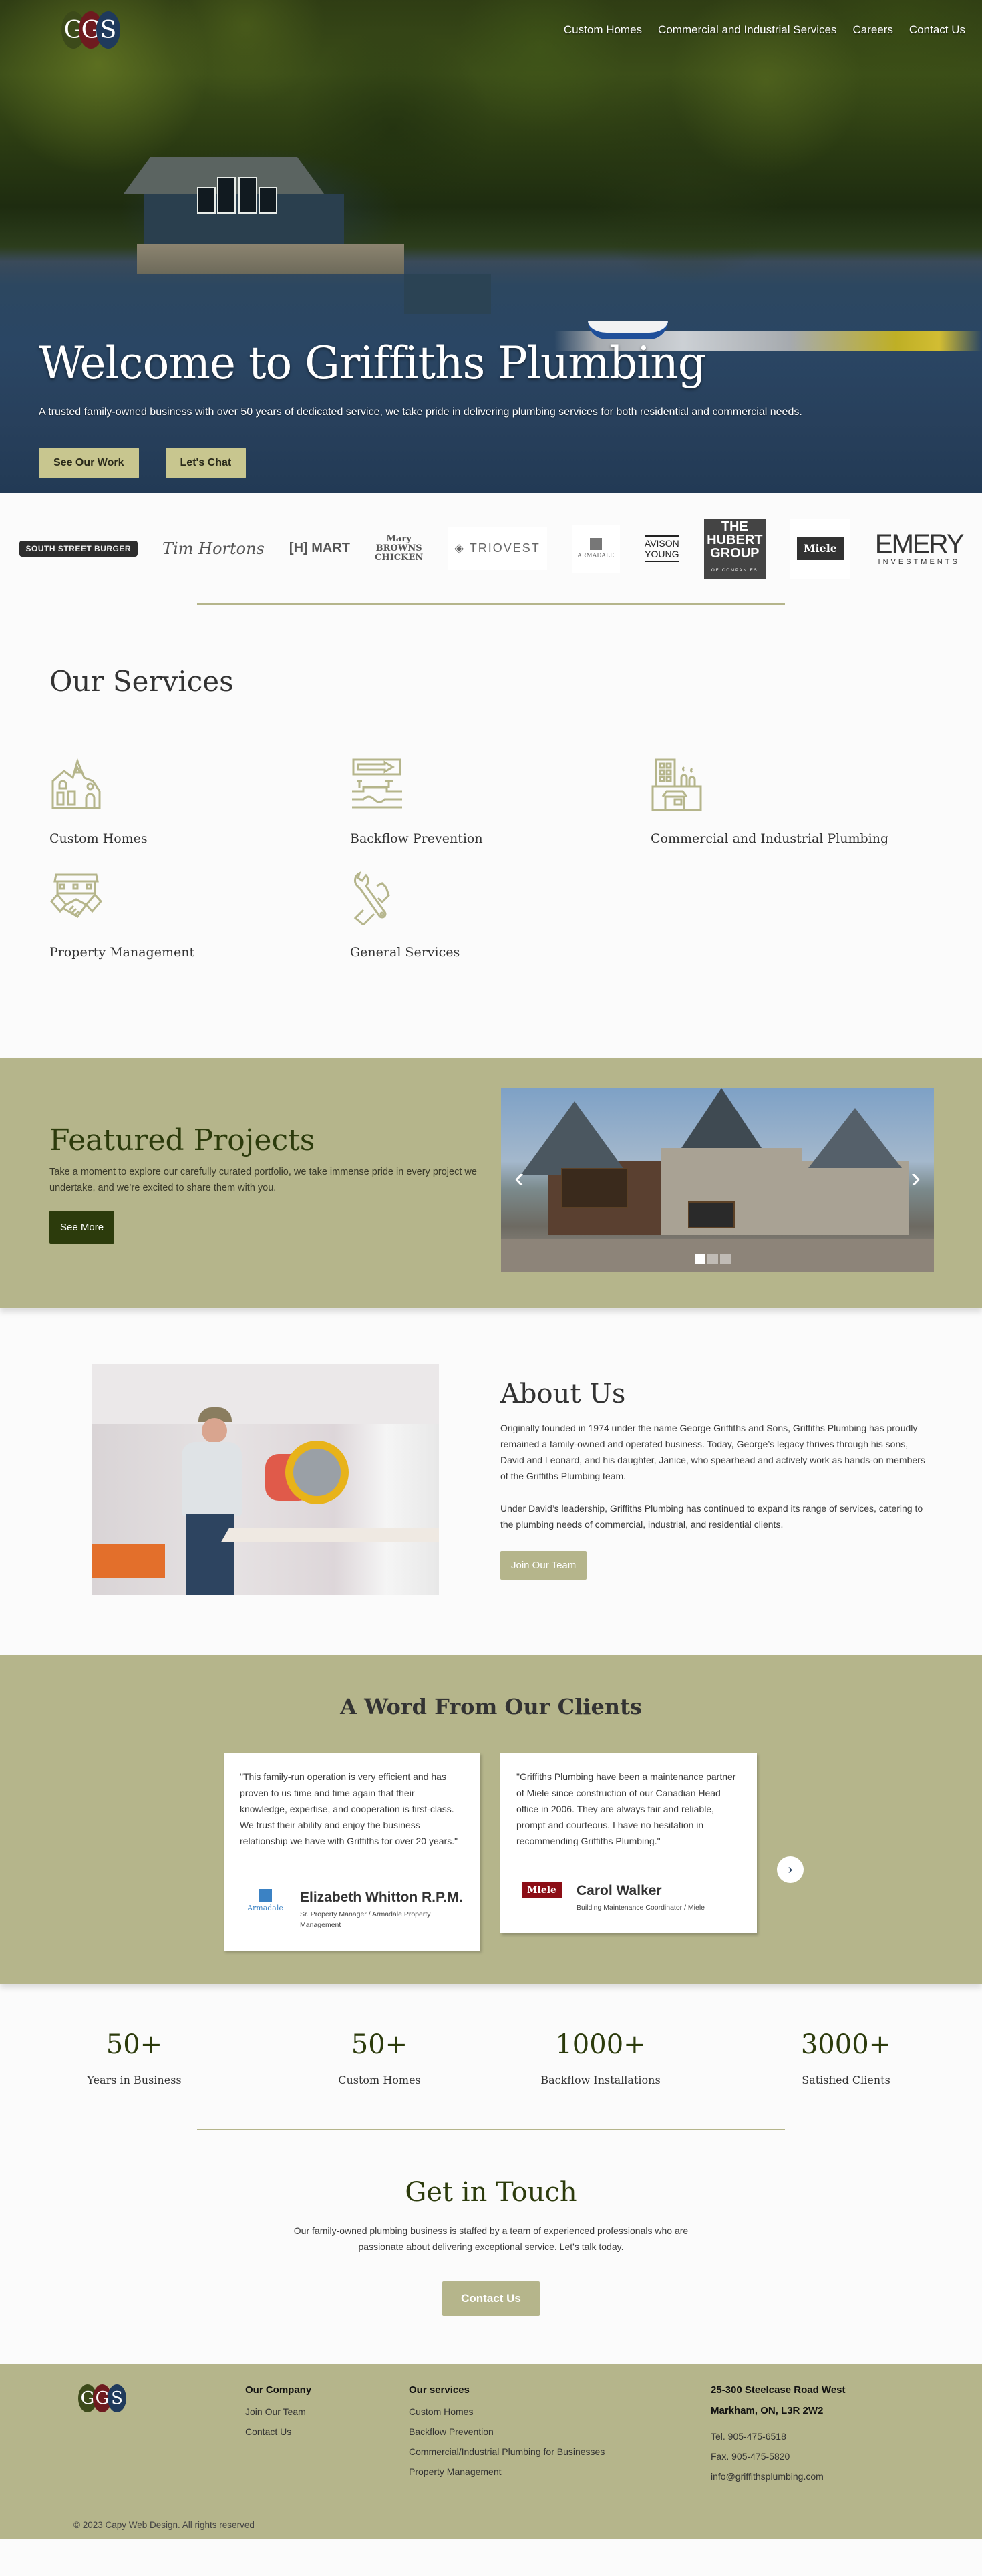  Describe the element at coordinates (99, 838) in the screenshot. I see `service-label: Custom Homes` at that location.